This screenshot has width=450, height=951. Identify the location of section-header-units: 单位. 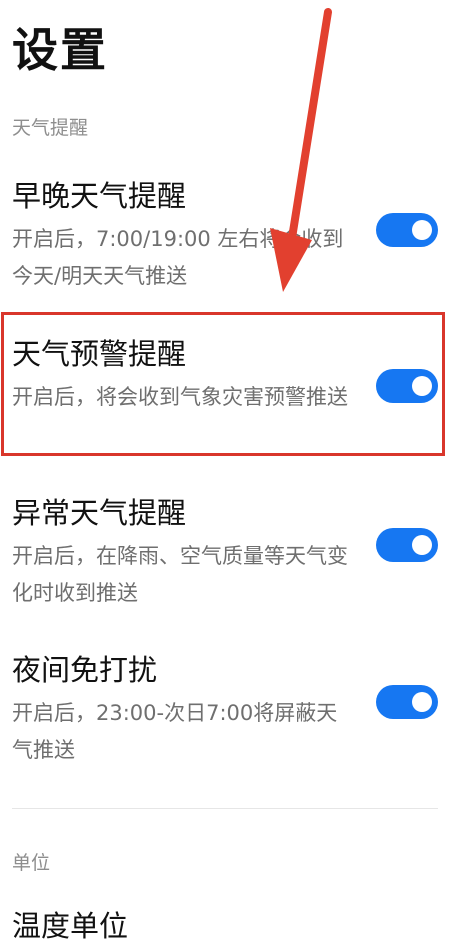
(31, 863).